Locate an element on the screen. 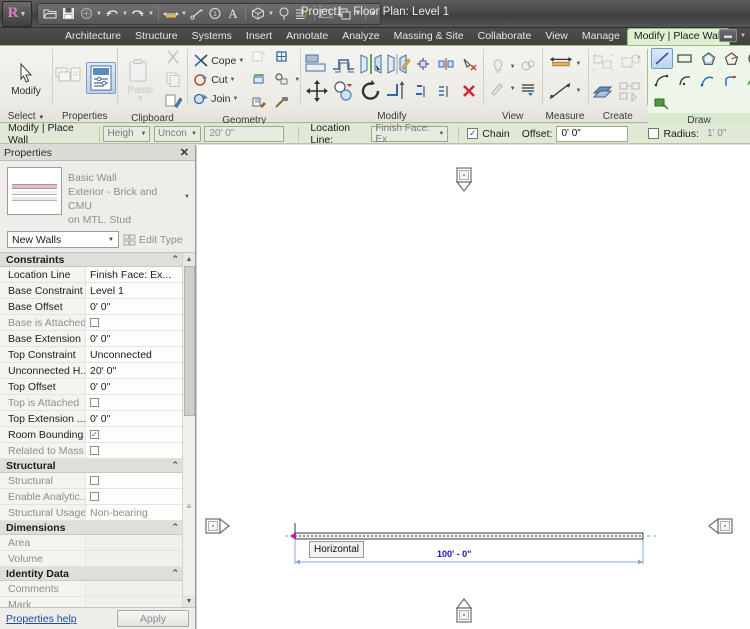  cut-icon is located at coordinates (173, 56).